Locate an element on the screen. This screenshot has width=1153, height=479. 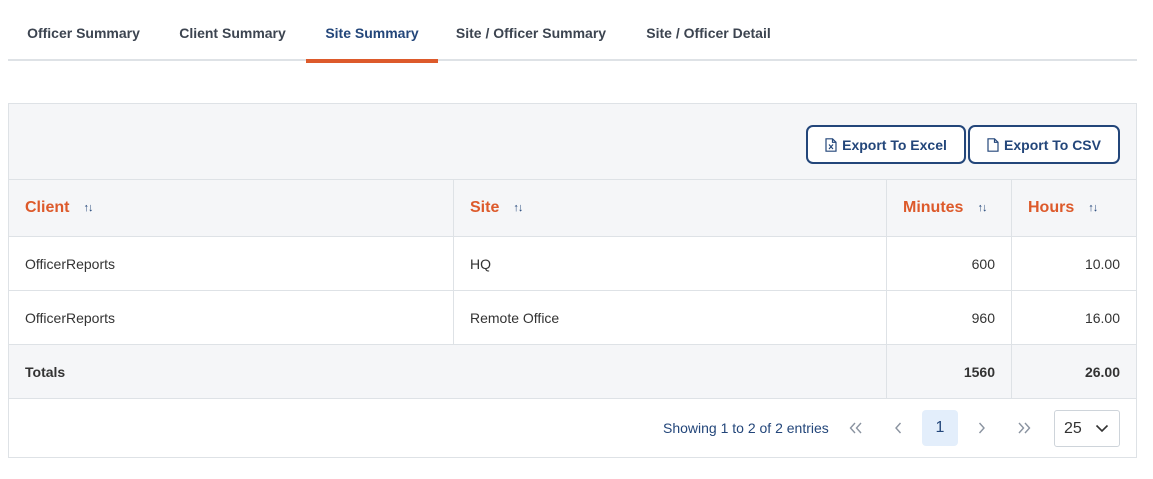
chevron-down-icon is located at coordinates (1102, 428).